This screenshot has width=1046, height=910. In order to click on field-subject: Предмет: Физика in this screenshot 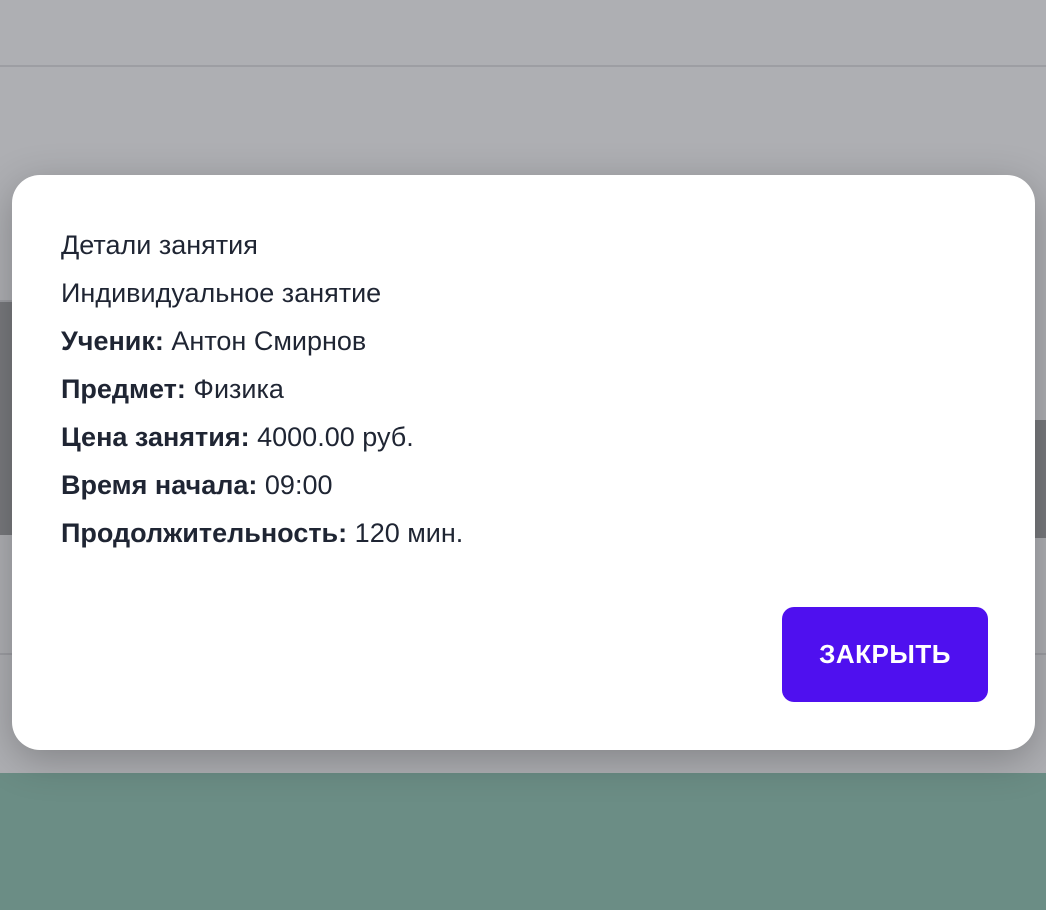, I will do `click(262, 395)`.